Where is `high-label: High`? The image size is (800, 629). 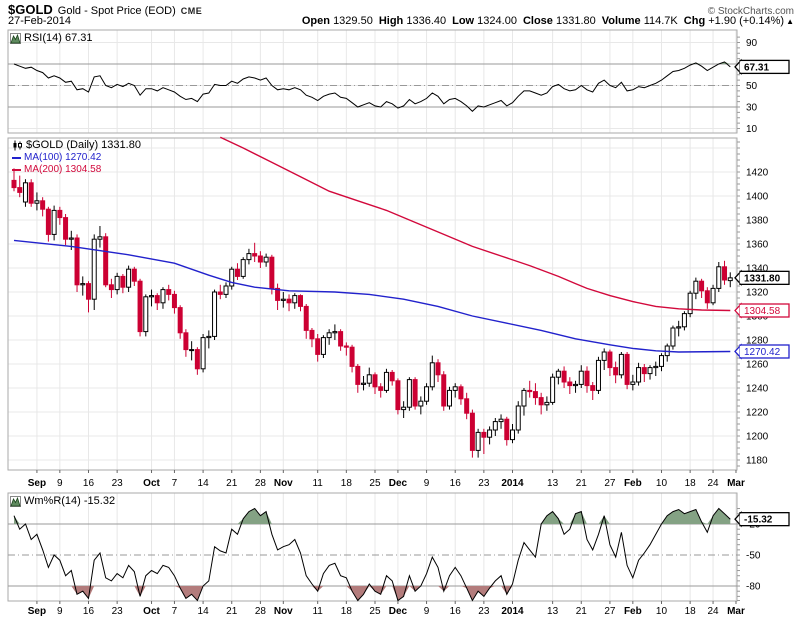
high-label: High is located at coordinates (391, 21).